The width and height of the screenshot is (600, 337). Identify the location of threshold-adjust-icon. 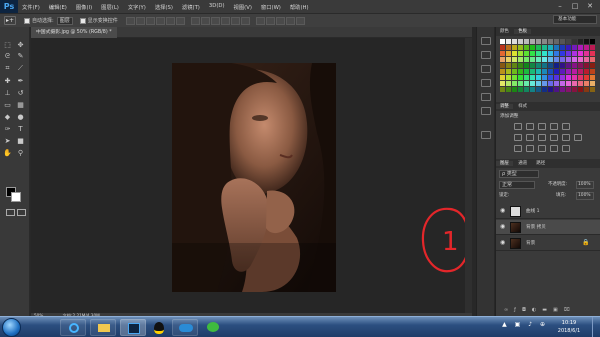
(542, 148).